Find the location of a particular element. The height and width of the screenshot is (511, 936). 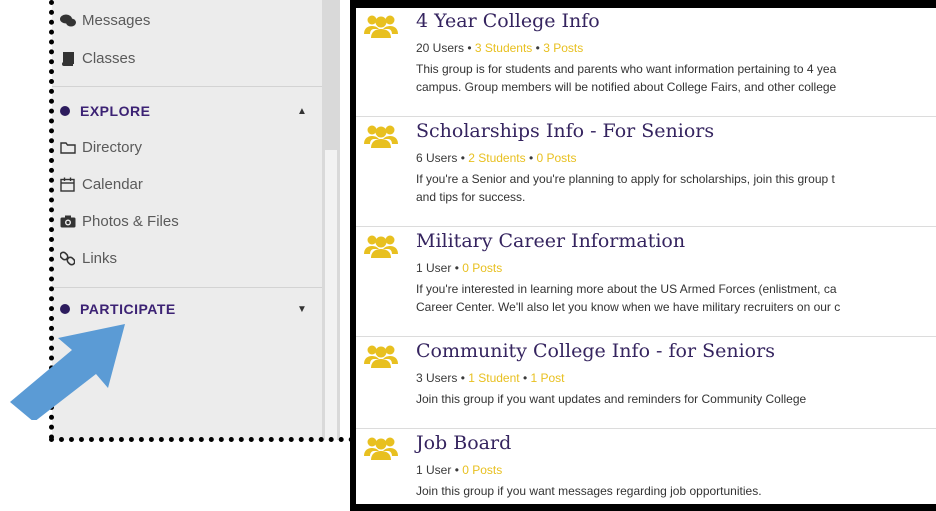

sidebar-item-messages: Messages is located at coordinates (105, 20).